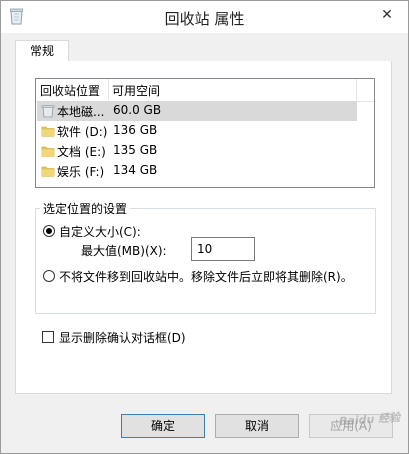 Image resolution: width=409 pixels, height=454 pixels. I want to click on window-title: 回收站 属性, so click(204, 19).